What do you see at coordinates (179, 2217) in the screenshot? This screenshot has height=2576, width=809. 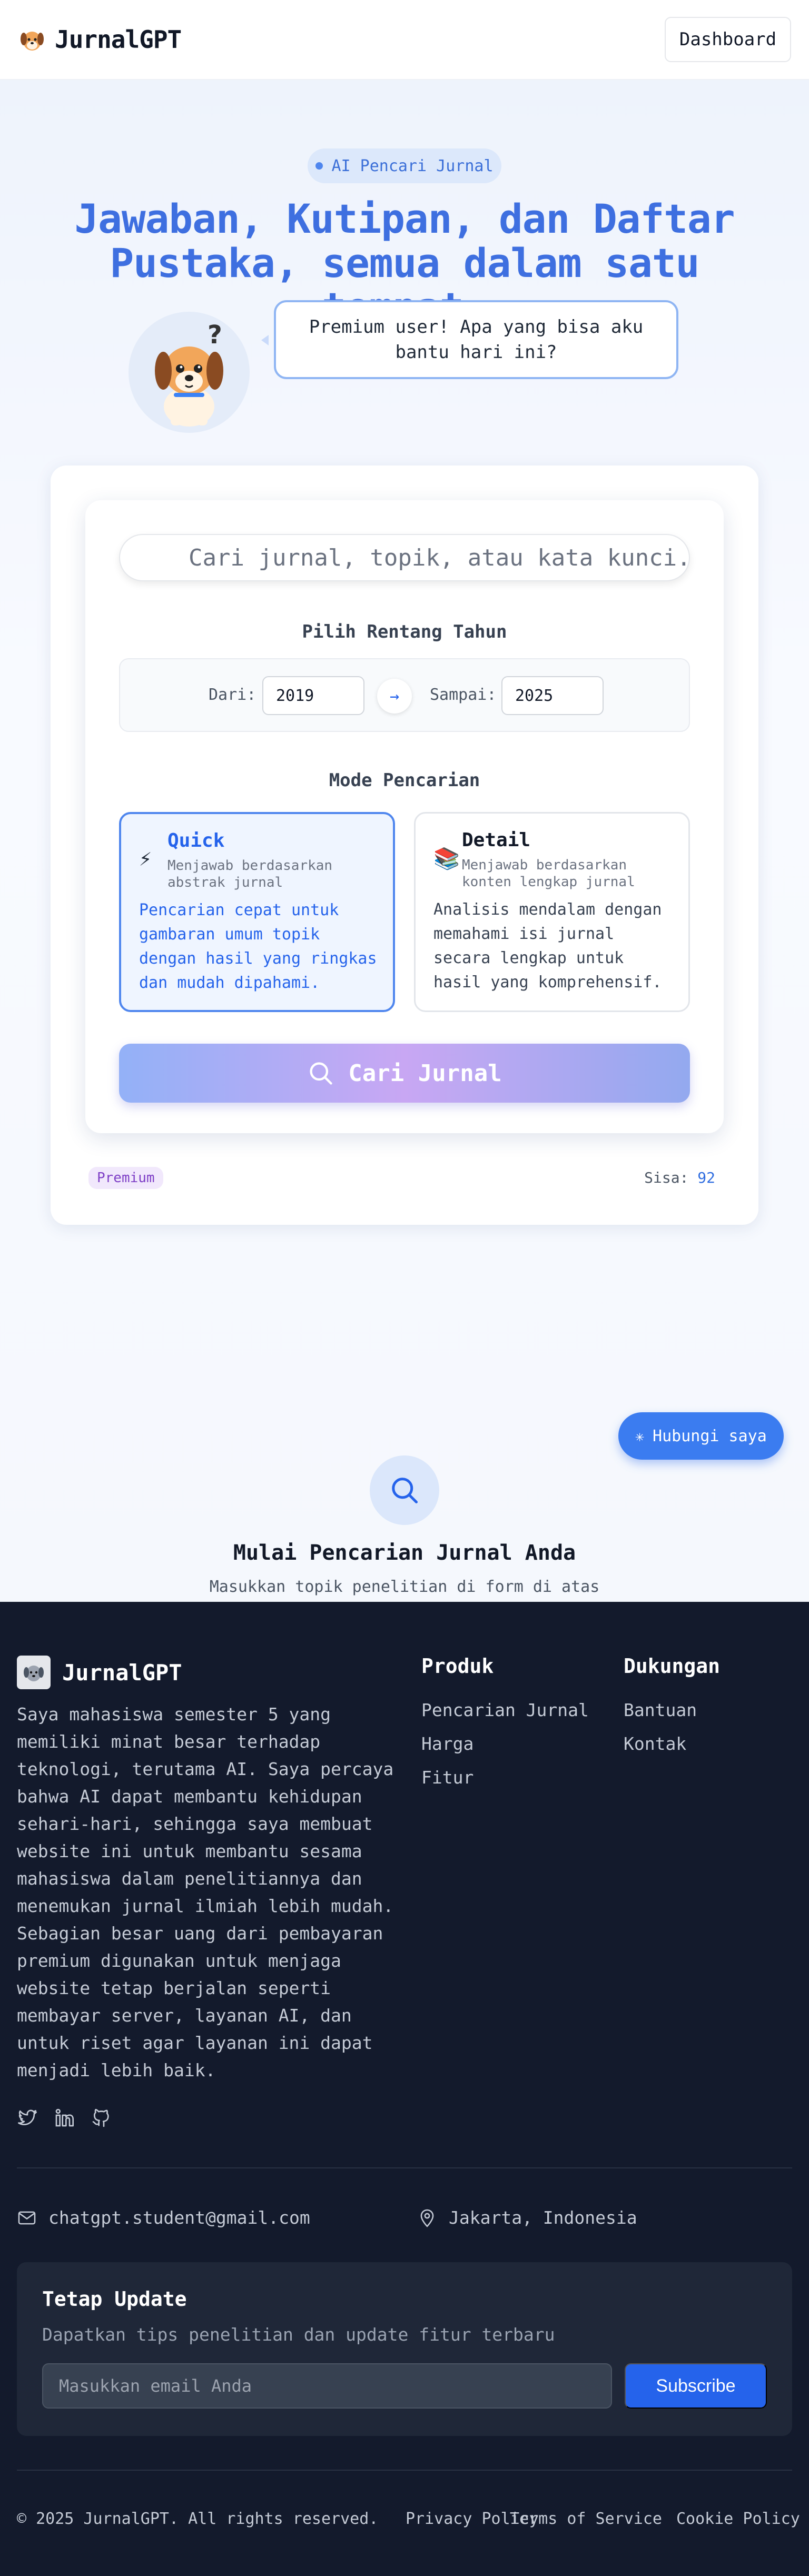 I see `footer-email-text: chatgpt.student@gmail.com` at bounding box center [179, 2217].